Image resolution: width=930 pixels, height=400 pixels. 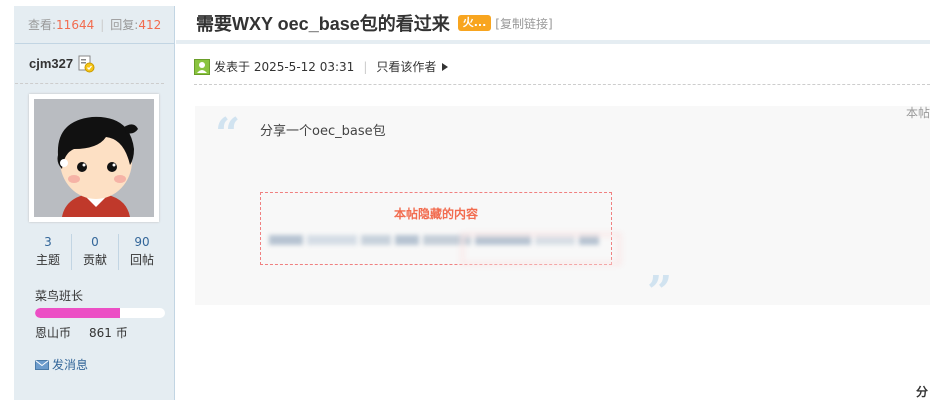 I want to click on avatar, so click(x=94, y=158).